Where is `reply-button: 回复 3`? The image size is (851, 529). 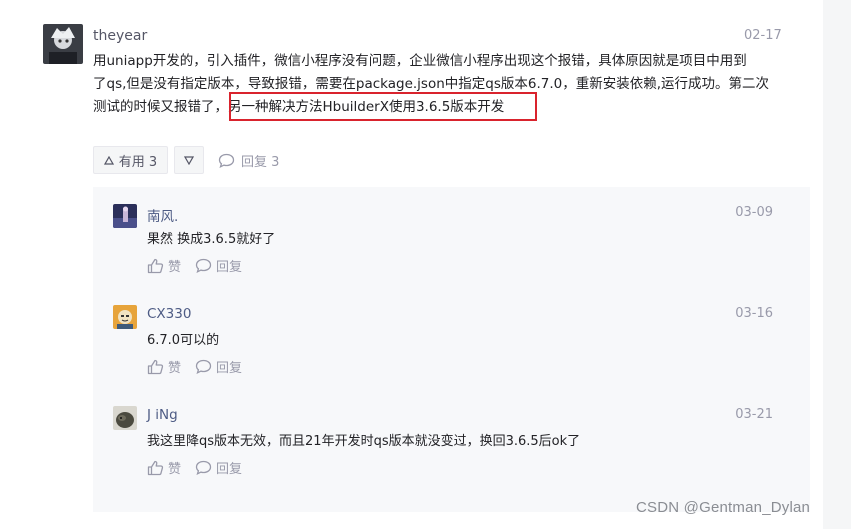
reply-button: 回复 3 is located at coordinates (248, 160).